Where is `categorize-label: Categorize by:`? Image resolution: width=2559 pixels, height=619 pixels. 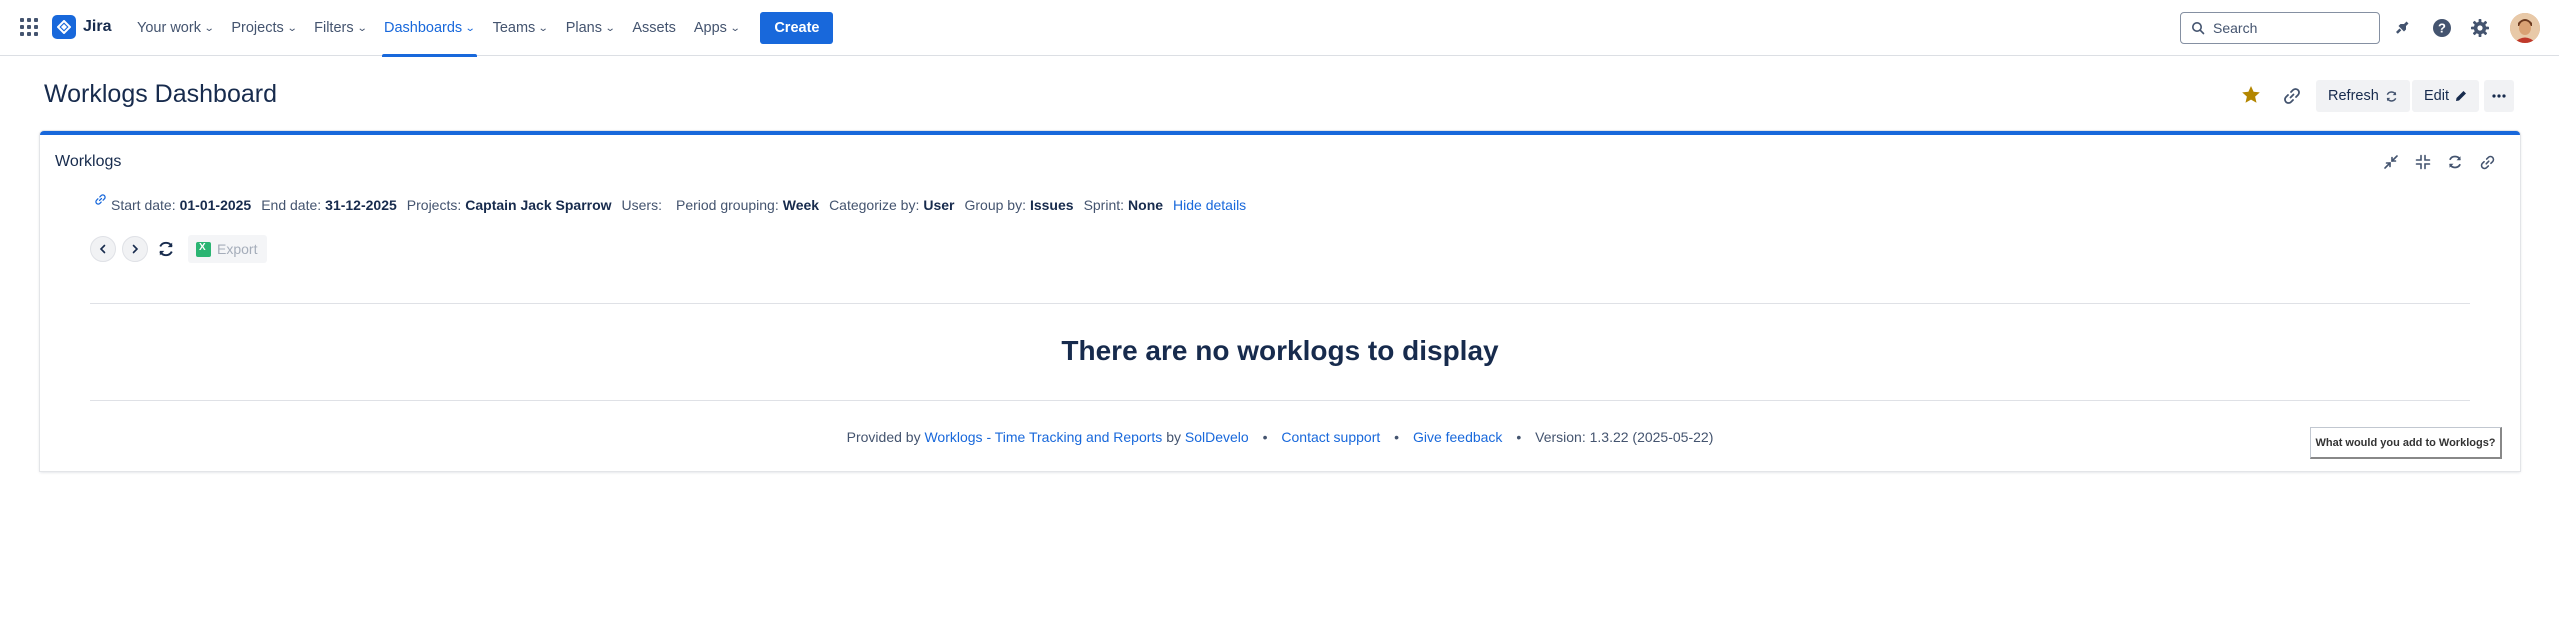 categorize-label: Categorize by: is located at coordinates (874, 205).